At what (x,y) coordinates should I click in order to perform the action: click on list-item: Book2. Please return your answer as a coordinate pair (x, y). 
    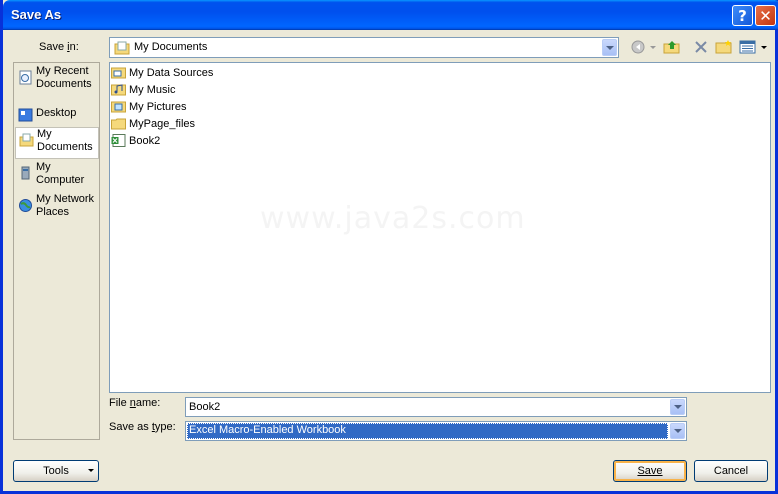
    Looking at the image, I should click on (135, 141).